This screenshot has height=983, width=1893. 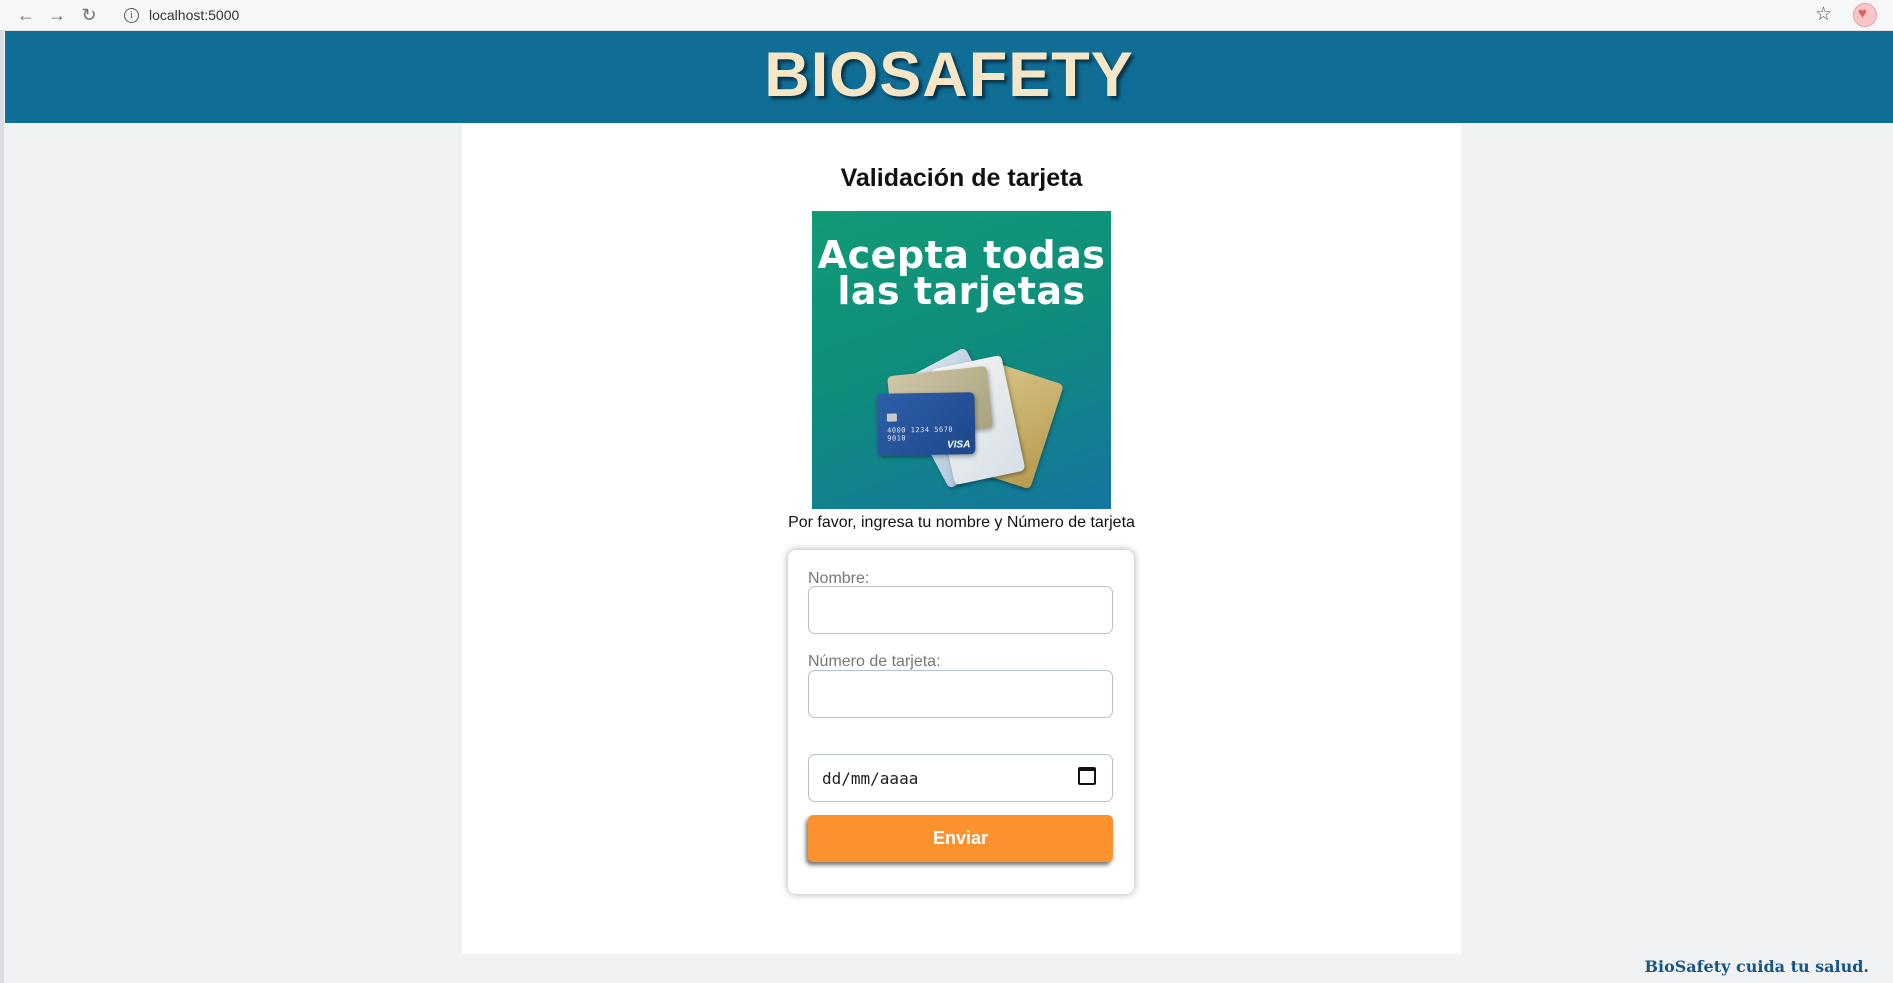 What do you see at coordinates (870, 778) in the screenshot?
I see `date-placeholder: dd/mm/aaaa` at bounding box center [870, 778].